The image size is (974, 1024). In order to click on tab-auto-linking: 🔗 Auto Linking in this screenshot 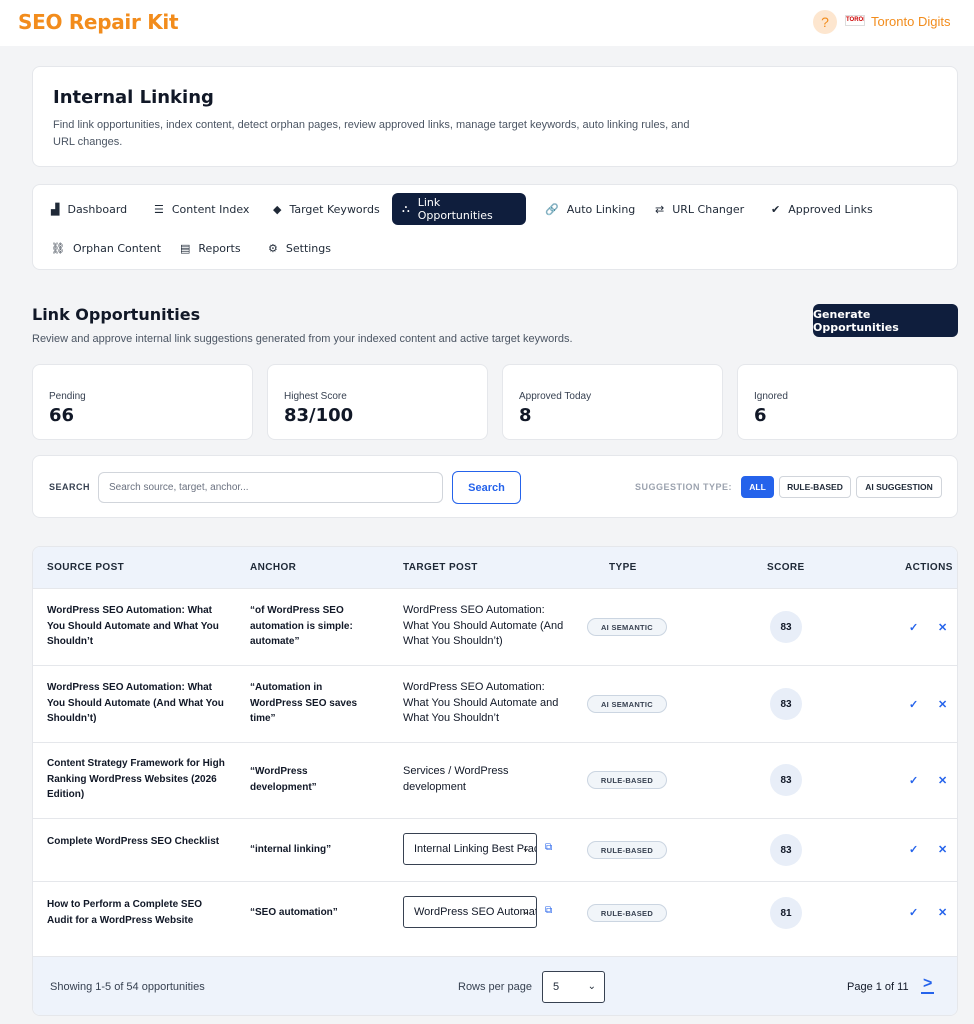, I will do `click(590, 209)`.